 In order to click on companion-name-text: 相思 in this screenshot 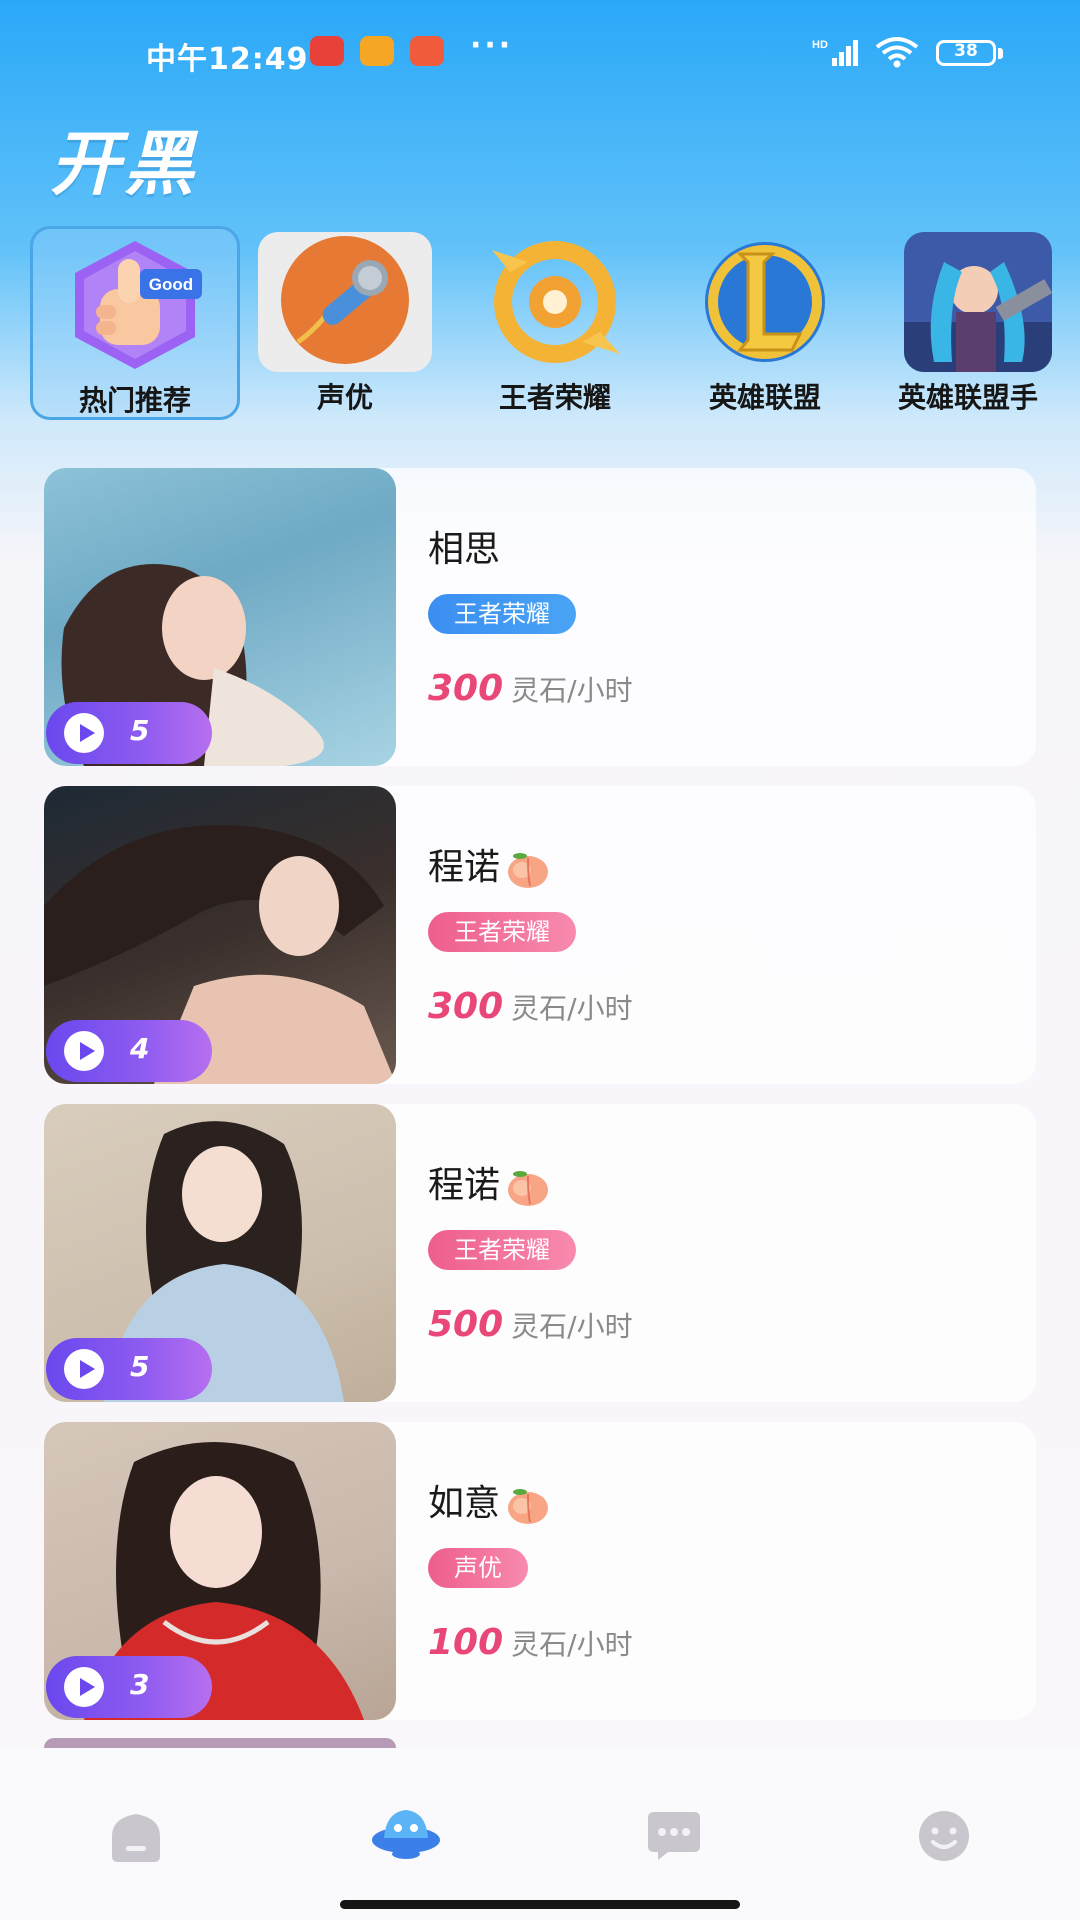, I will do `click(464, 549)`.